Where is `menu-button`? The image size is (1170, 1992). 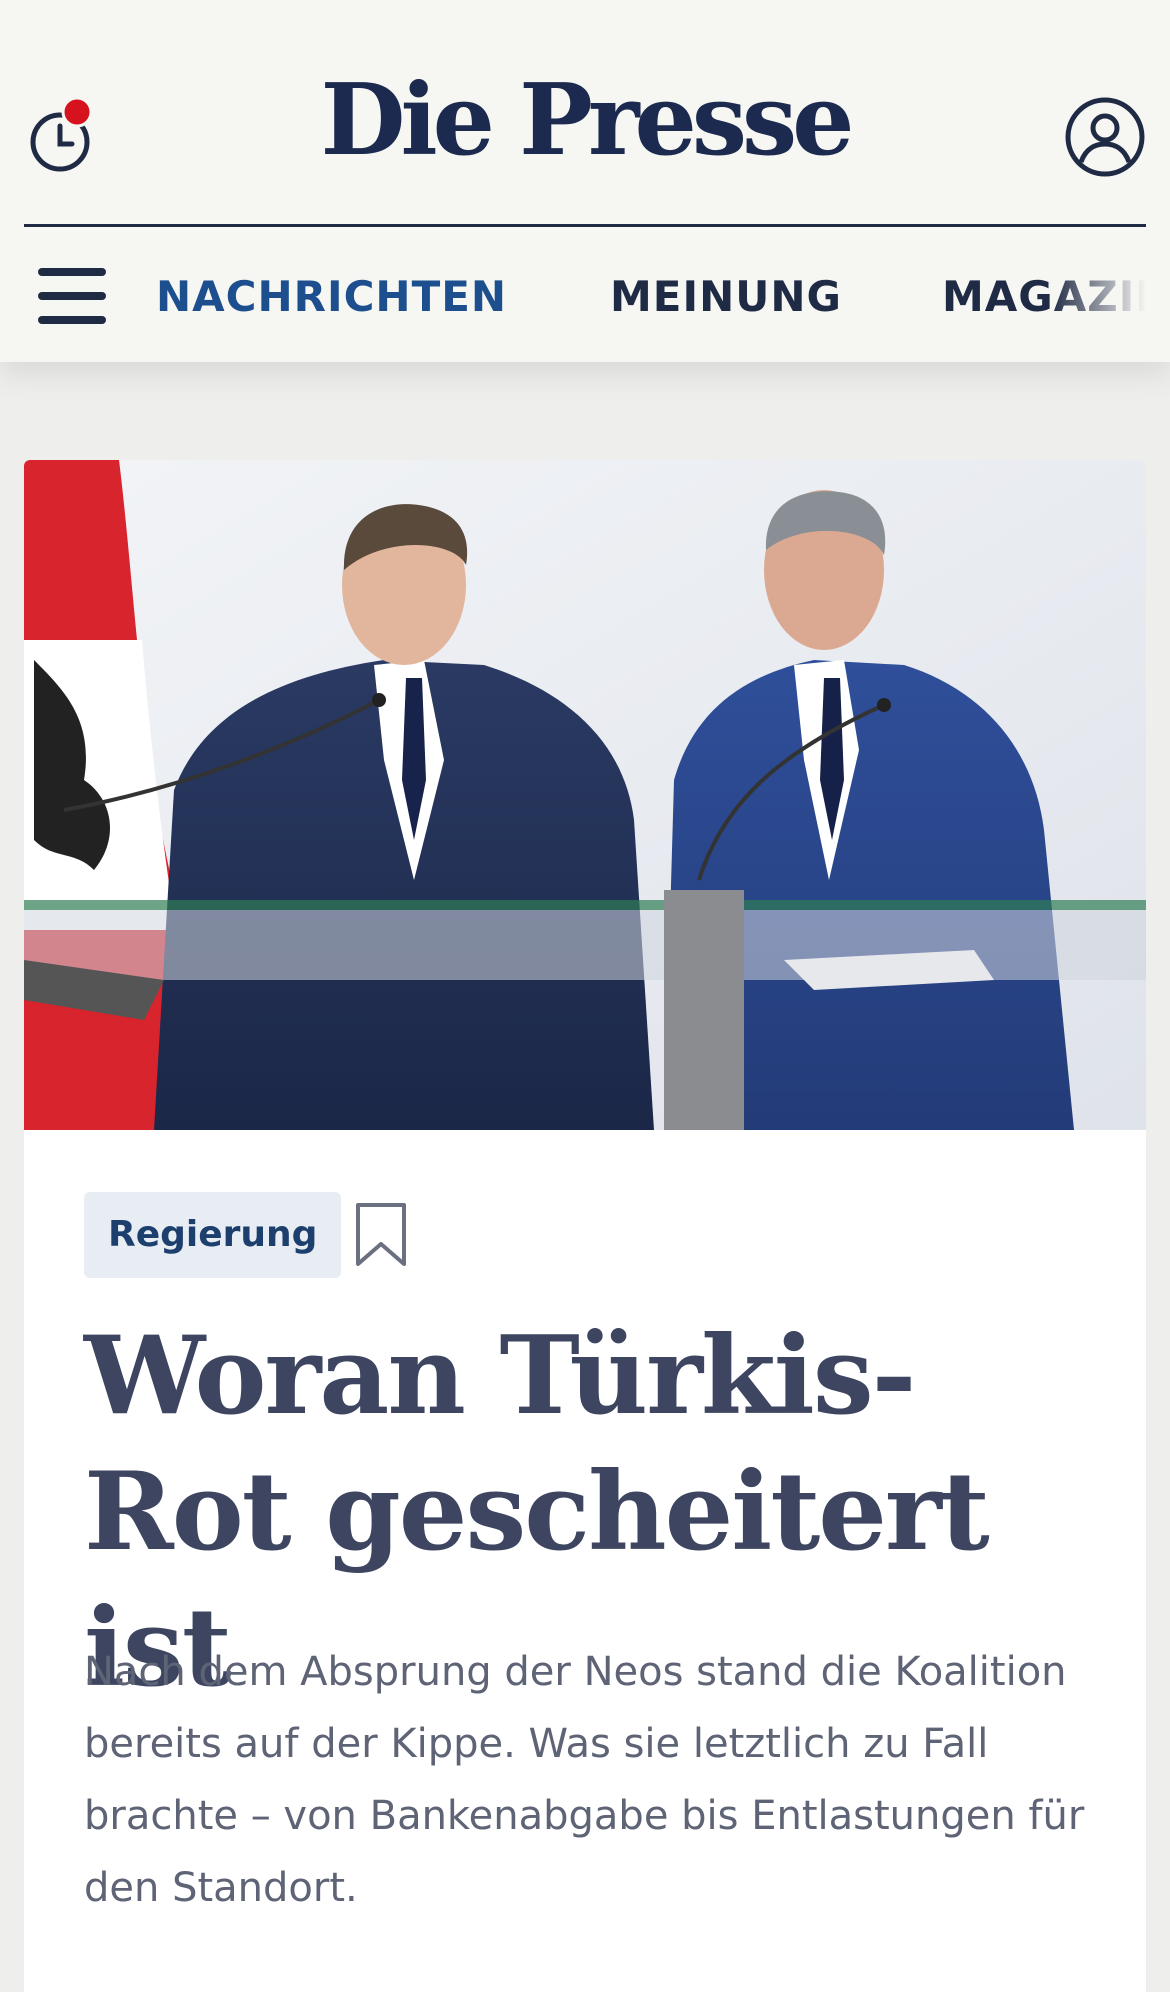
menu-button is located at coordinates (72, 296).